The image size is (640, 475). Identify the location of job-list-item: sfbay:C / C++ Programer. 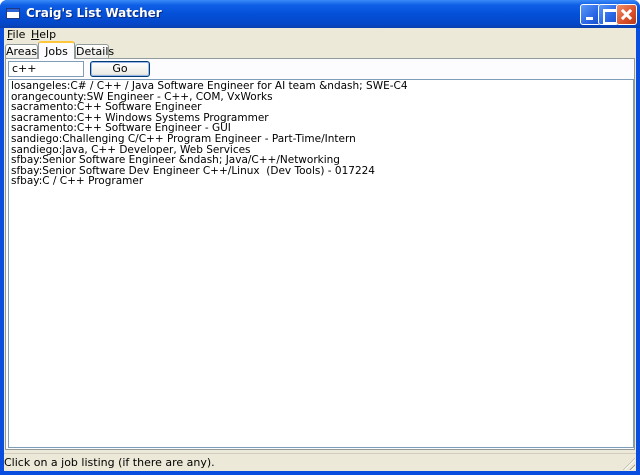
(321, 181).